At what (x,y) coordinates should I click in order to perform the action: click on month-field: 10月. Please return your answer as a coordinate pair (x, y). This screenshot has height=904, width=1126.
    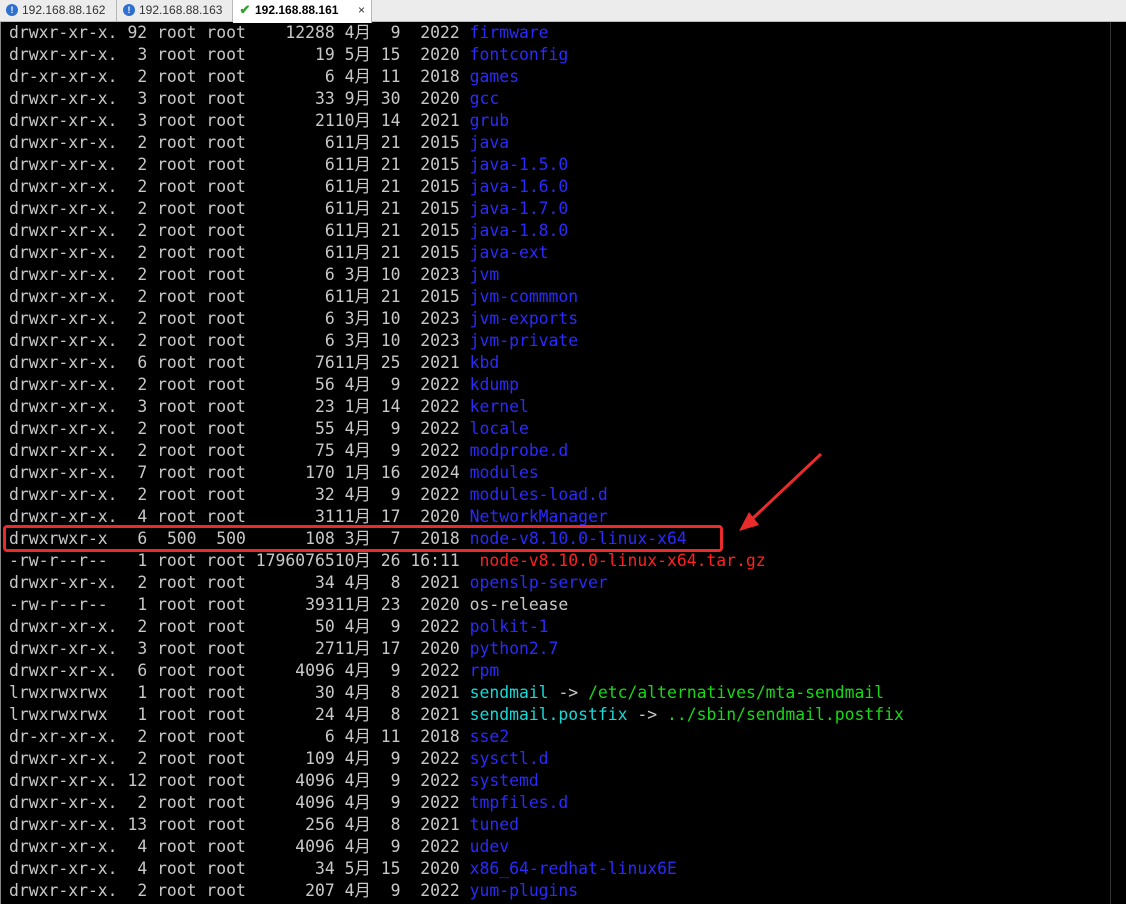
    Looking at the image, I should click on (352, 560).